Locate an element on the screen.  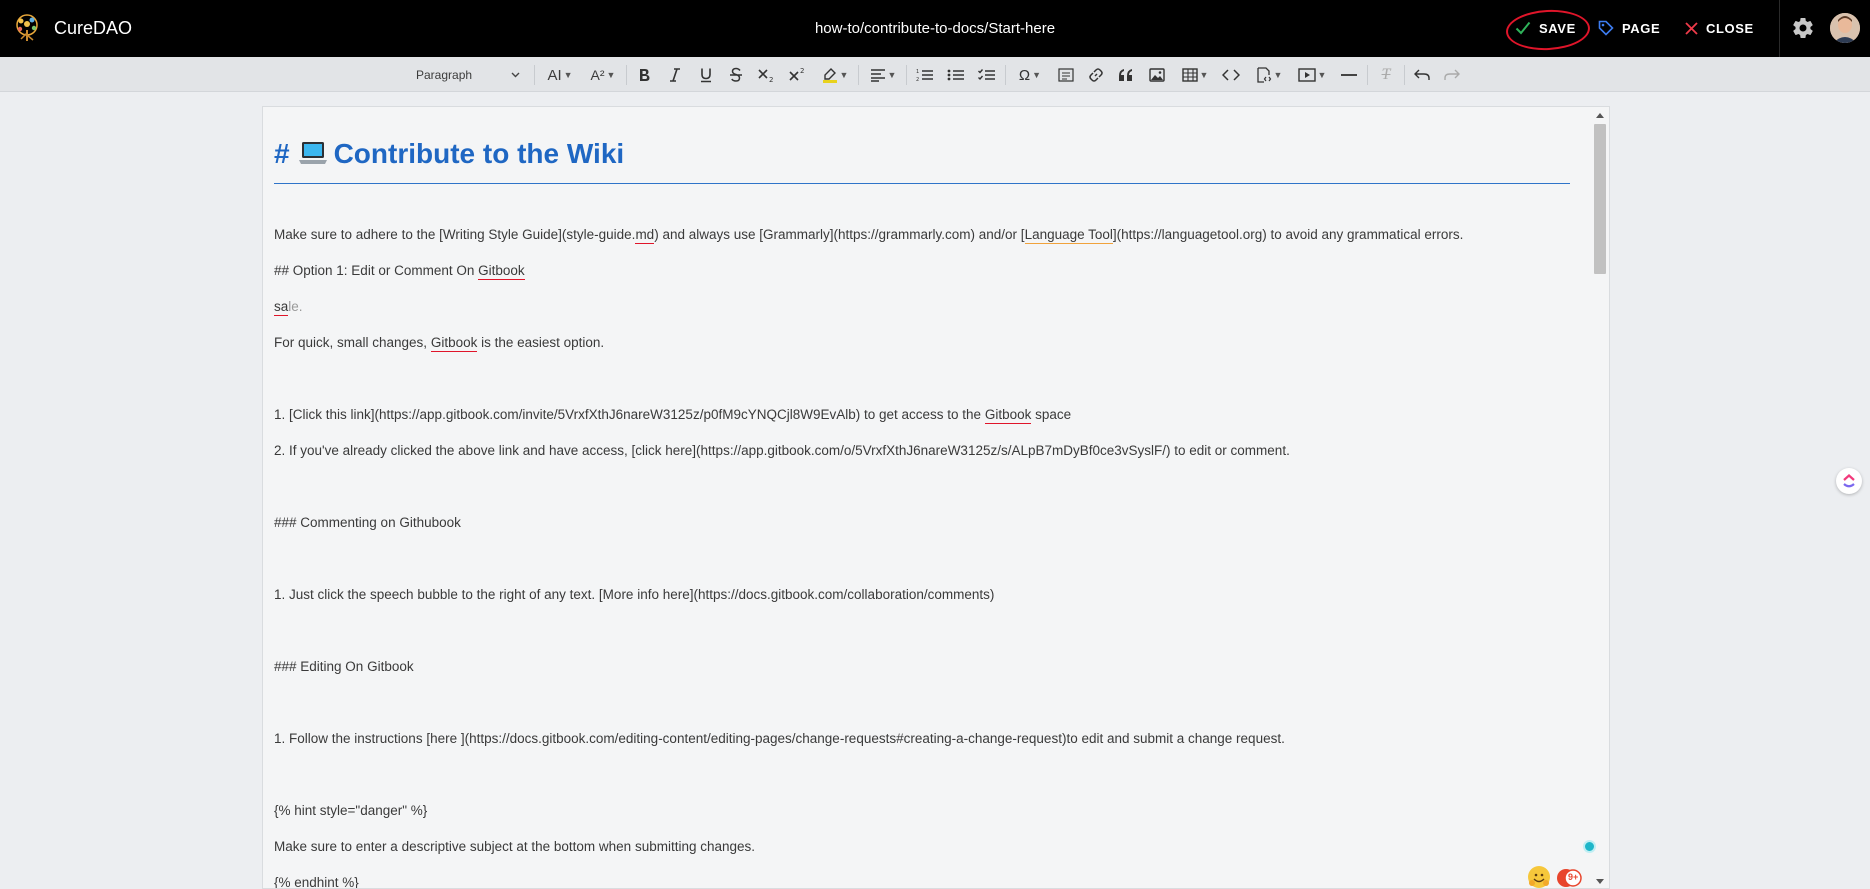
heading-text: Contribute to the Wiki is located at coordinates (479, 153).